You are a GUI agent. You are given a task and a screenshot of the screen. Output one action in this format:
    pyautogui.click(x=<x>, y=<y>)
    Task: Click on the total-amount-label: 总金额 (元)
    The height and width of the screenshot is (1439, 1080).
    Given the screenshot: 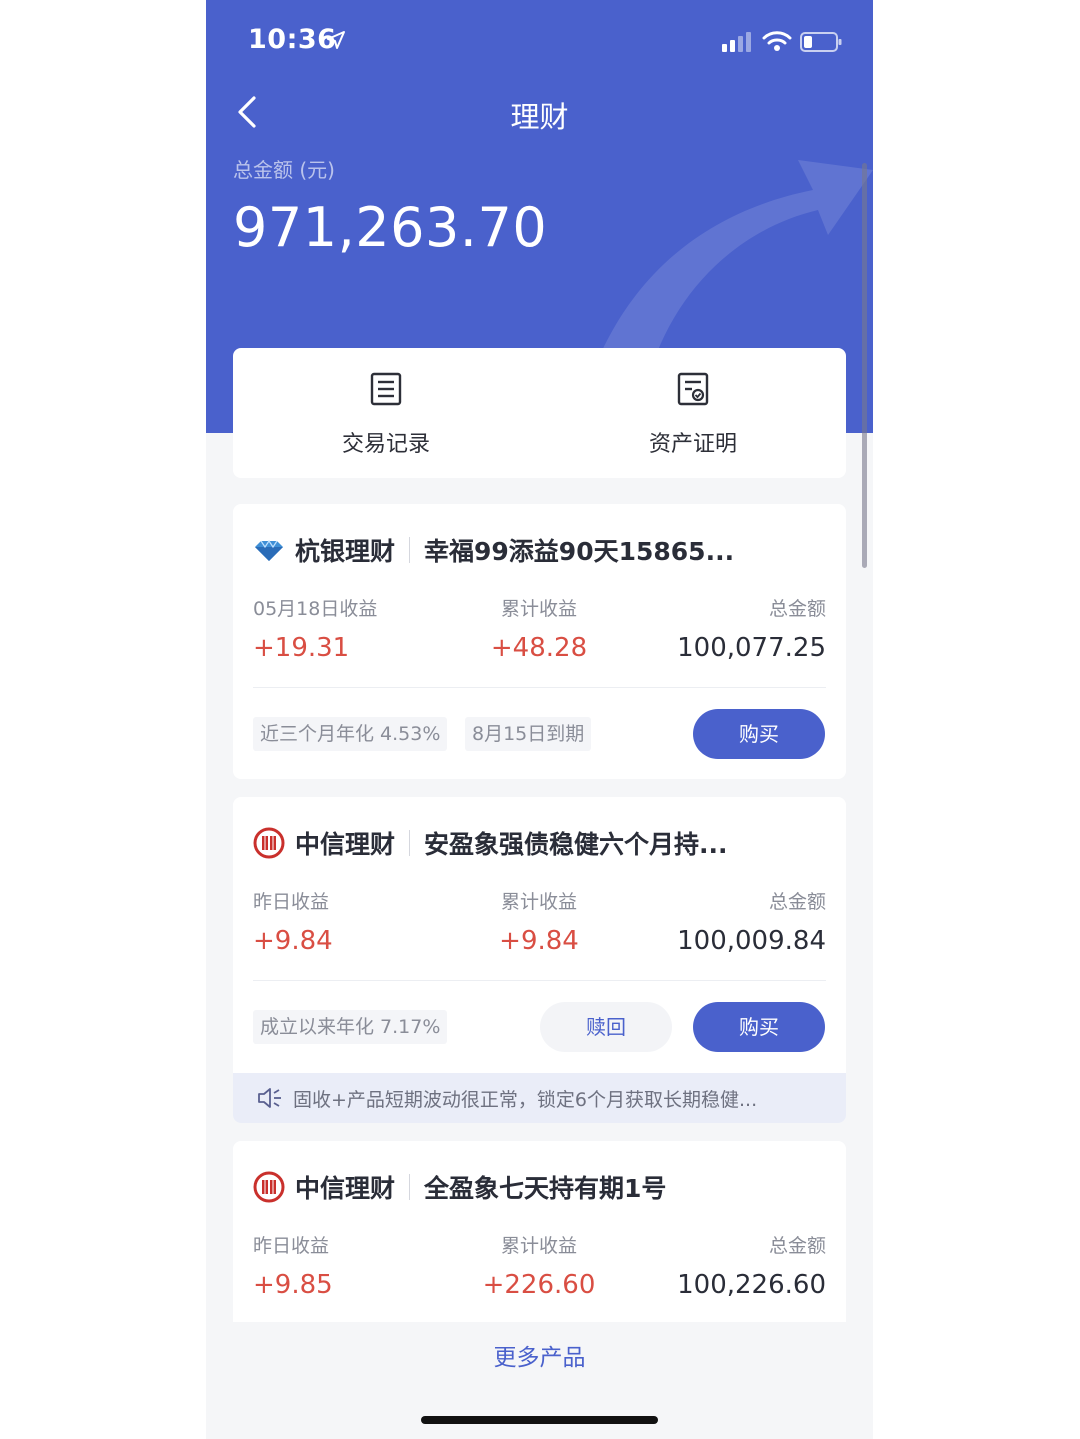 What is the action you would take?
    pyautogui.click(x=284, y=170)
    